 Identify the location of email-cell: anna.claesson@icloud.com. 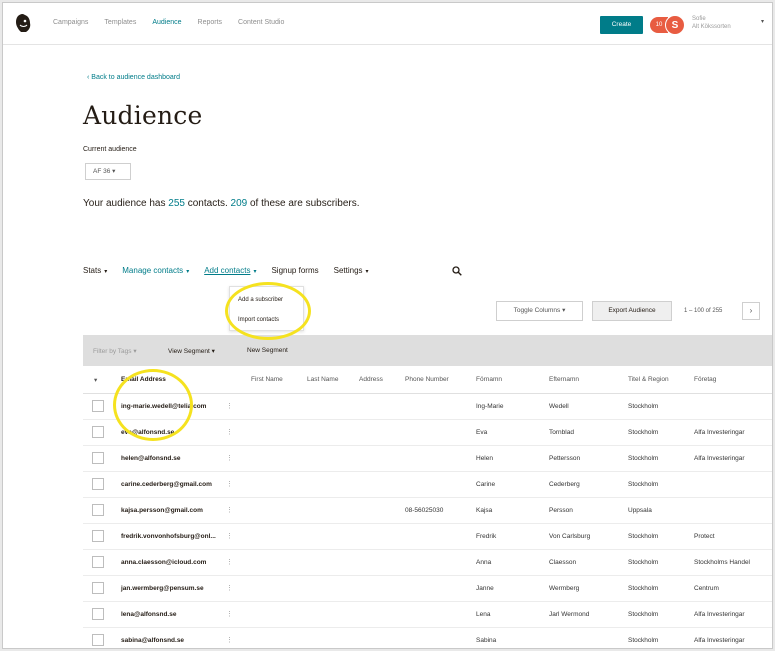
(163, 562).